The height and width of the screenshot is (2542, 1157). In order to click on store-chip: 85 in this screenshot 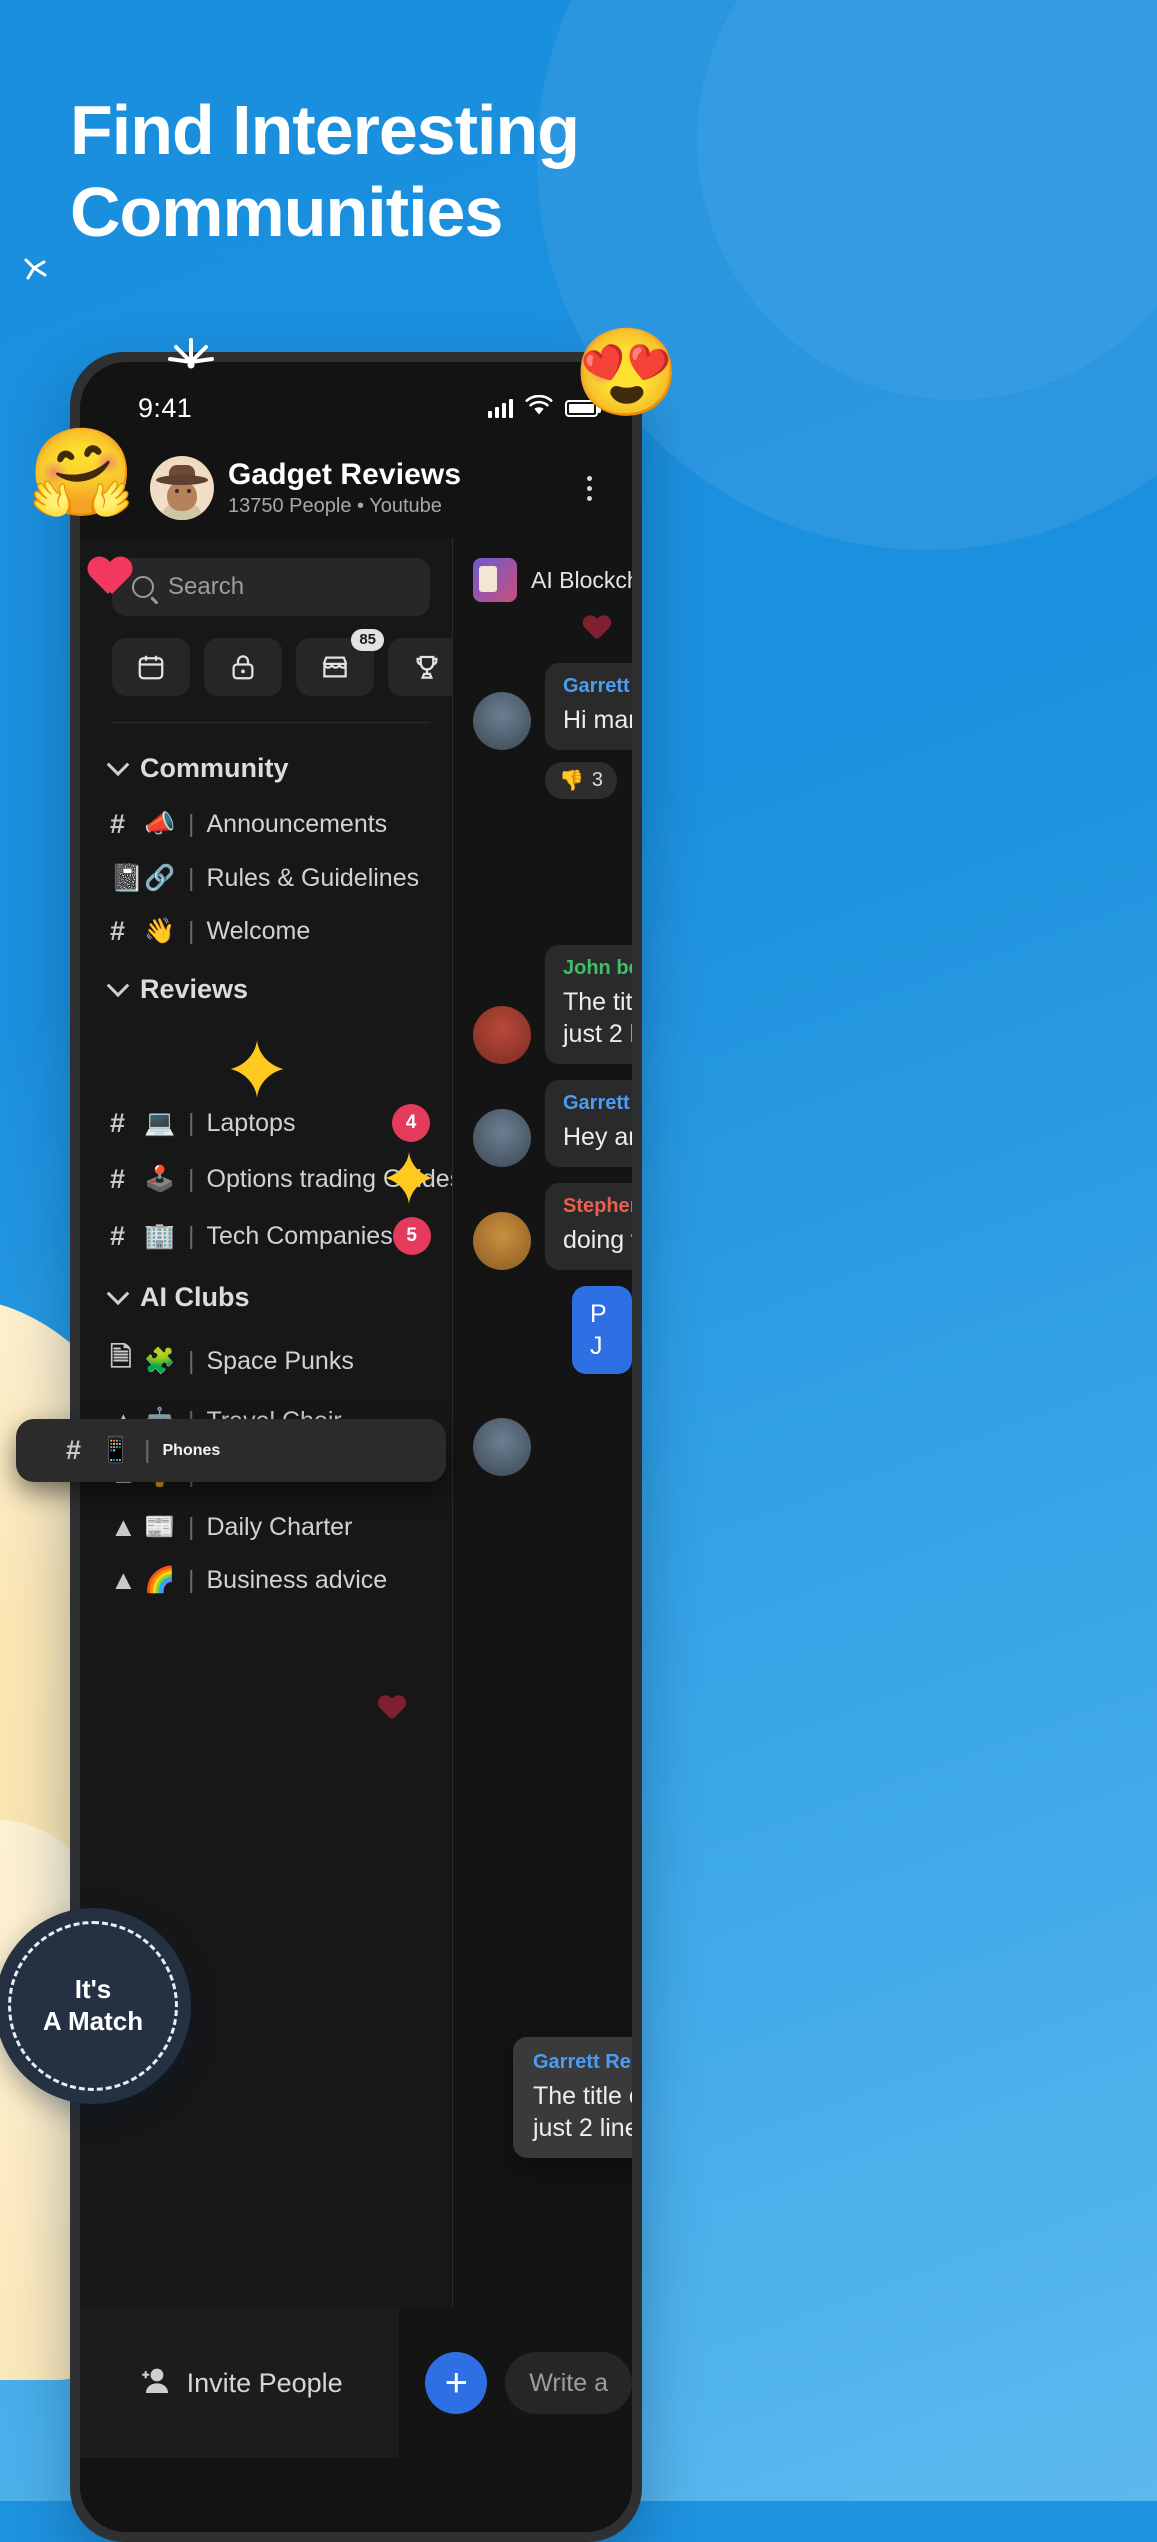, I will do `click(340, 662)`.